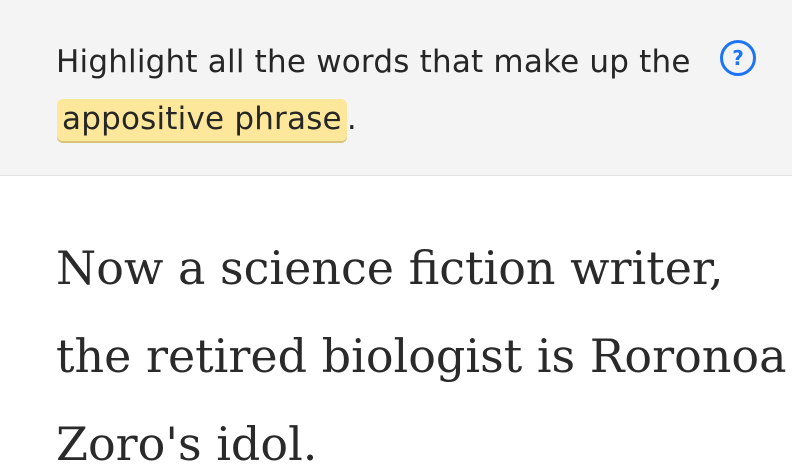 This screenshot has height=476, width=792. I want to click on word-token: science, so click(307, 268).